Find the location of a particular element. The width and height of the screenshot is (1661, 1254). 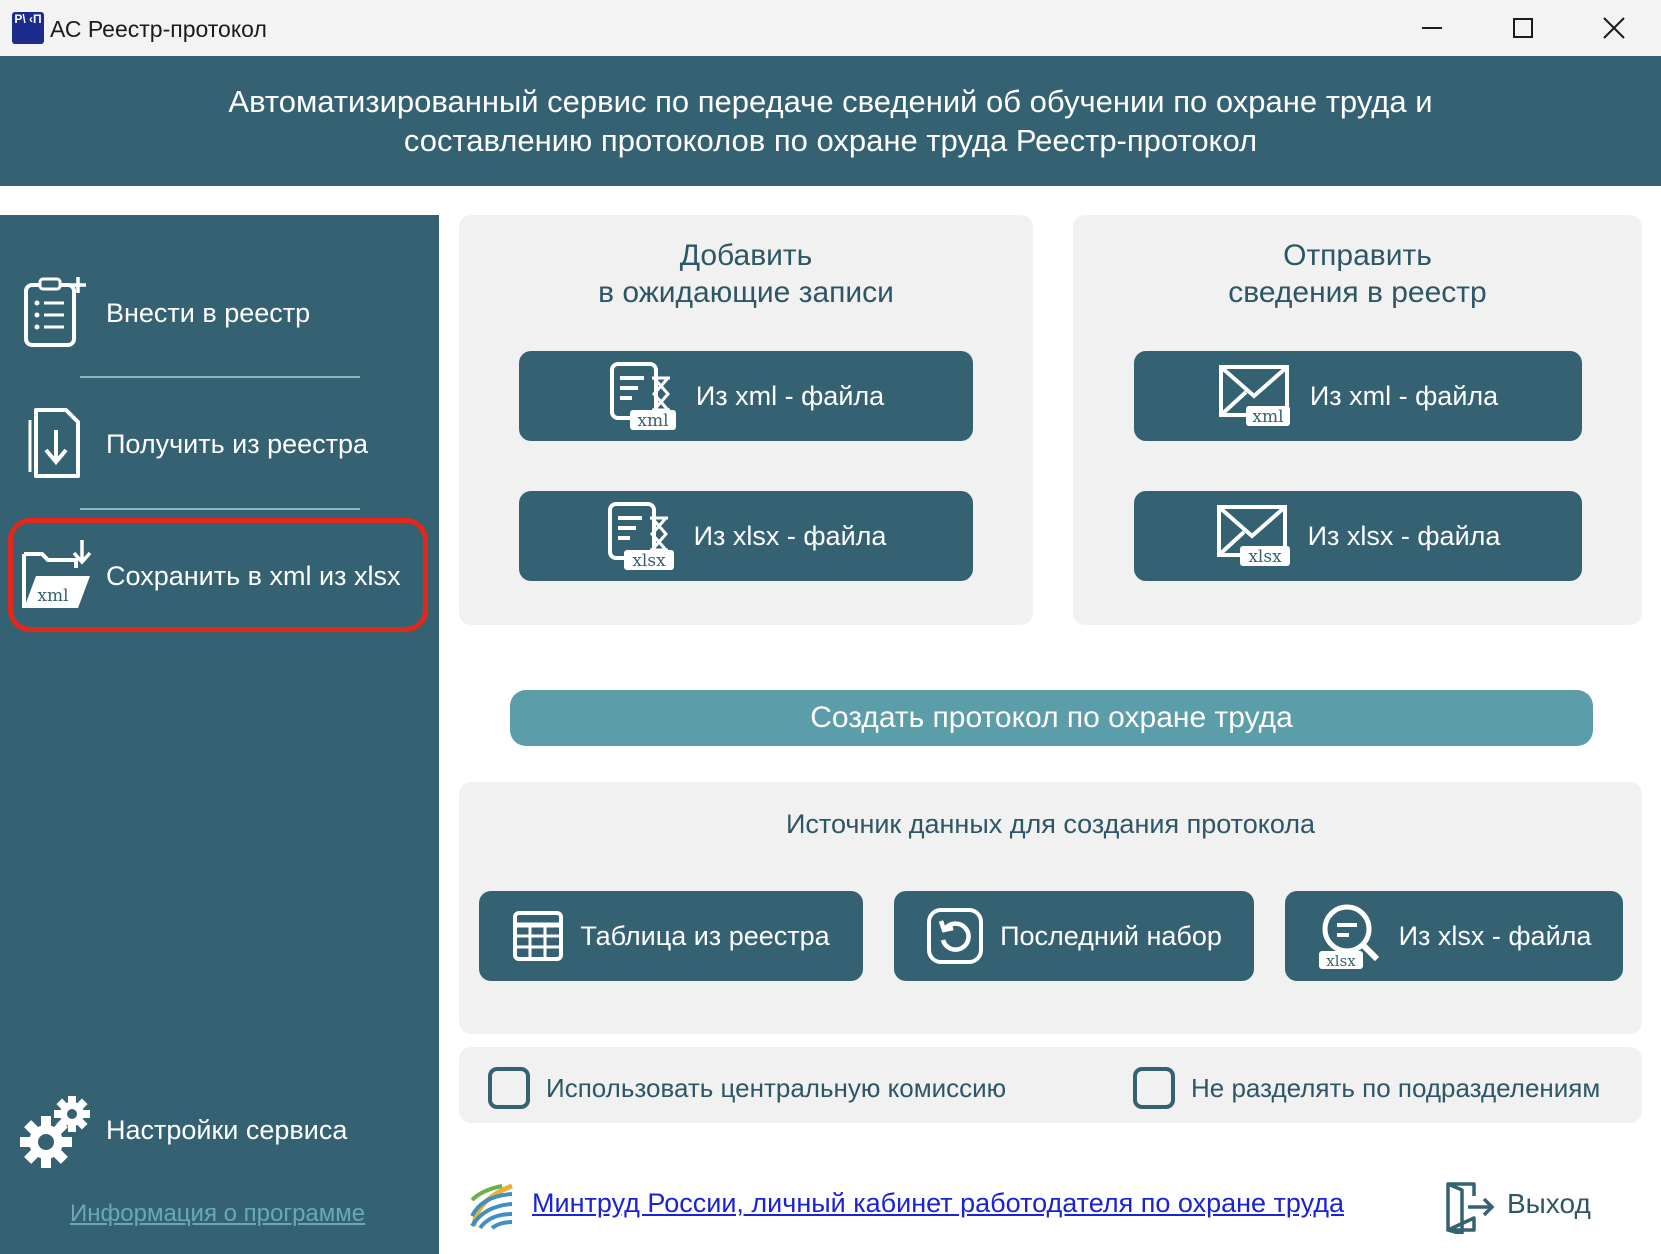

minimize-icon is located at coordinates (1432, 28).